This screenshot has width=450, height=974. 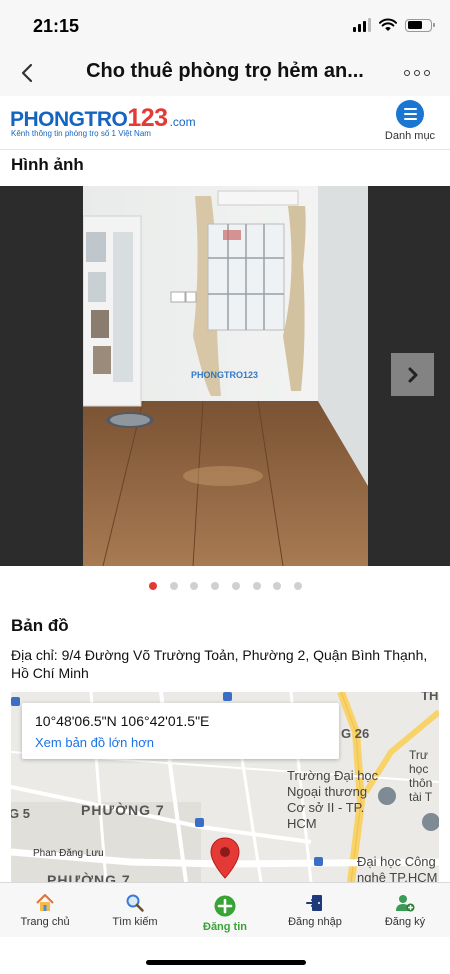 What do you see at coordinates (315, 912) in the screenshot?
I see `tab-login: Đăng nhập` at bounding box center [315, 912].